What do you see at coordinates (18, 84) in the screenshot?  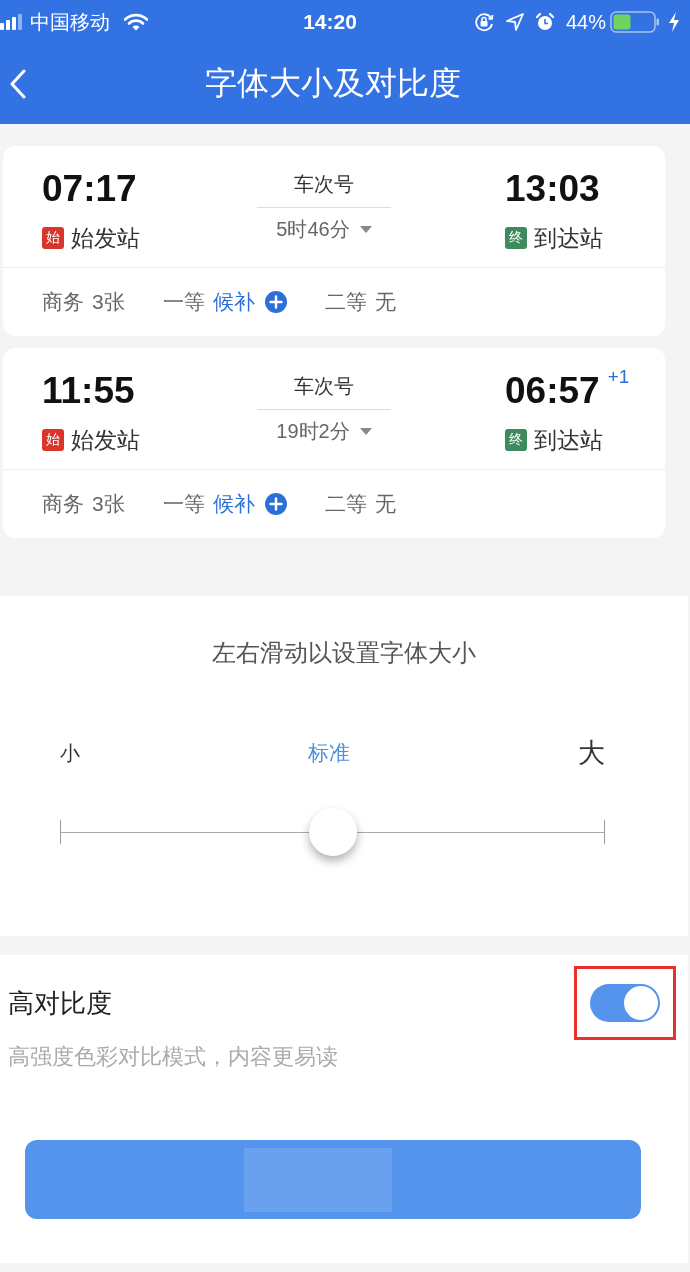 I see `back-icon` at bounding box center [18, 84].